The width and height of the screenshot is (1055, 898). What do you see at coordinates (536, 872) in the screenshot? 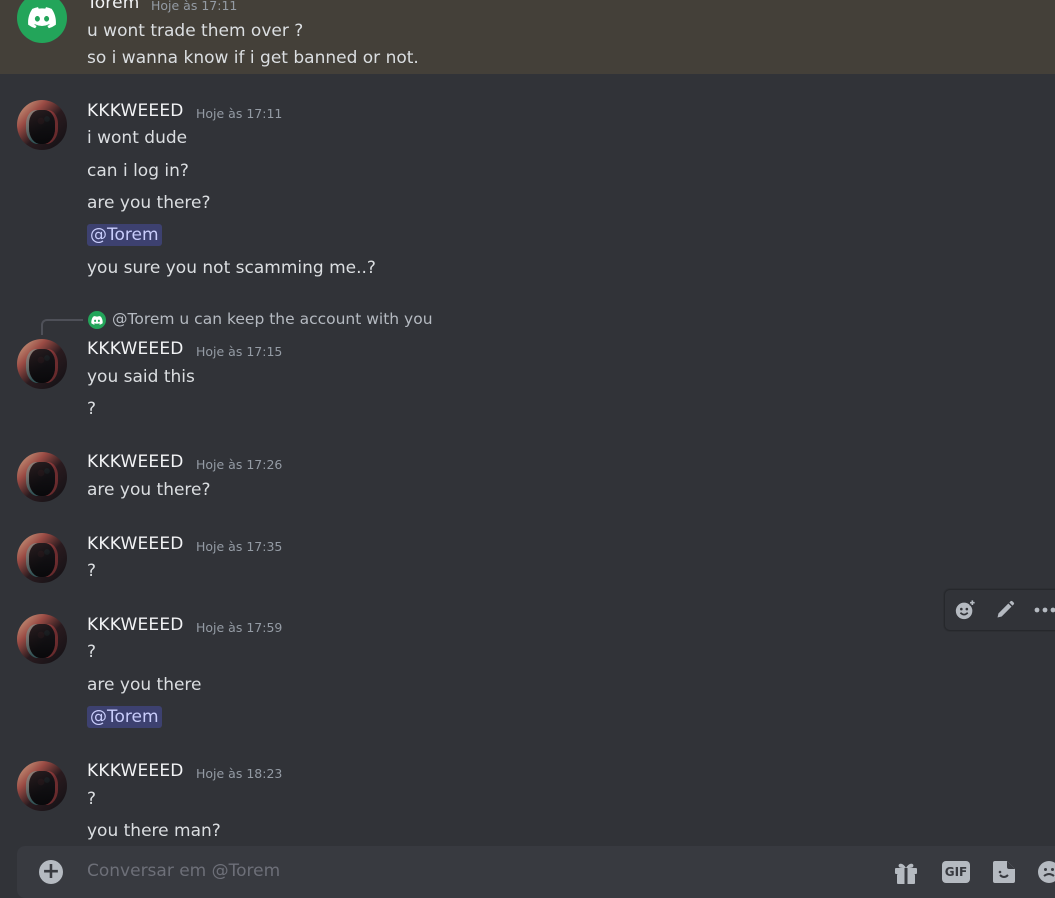
I see `message-composer: + Conversar em @Torem GIF` at bounding box center [536, 872].